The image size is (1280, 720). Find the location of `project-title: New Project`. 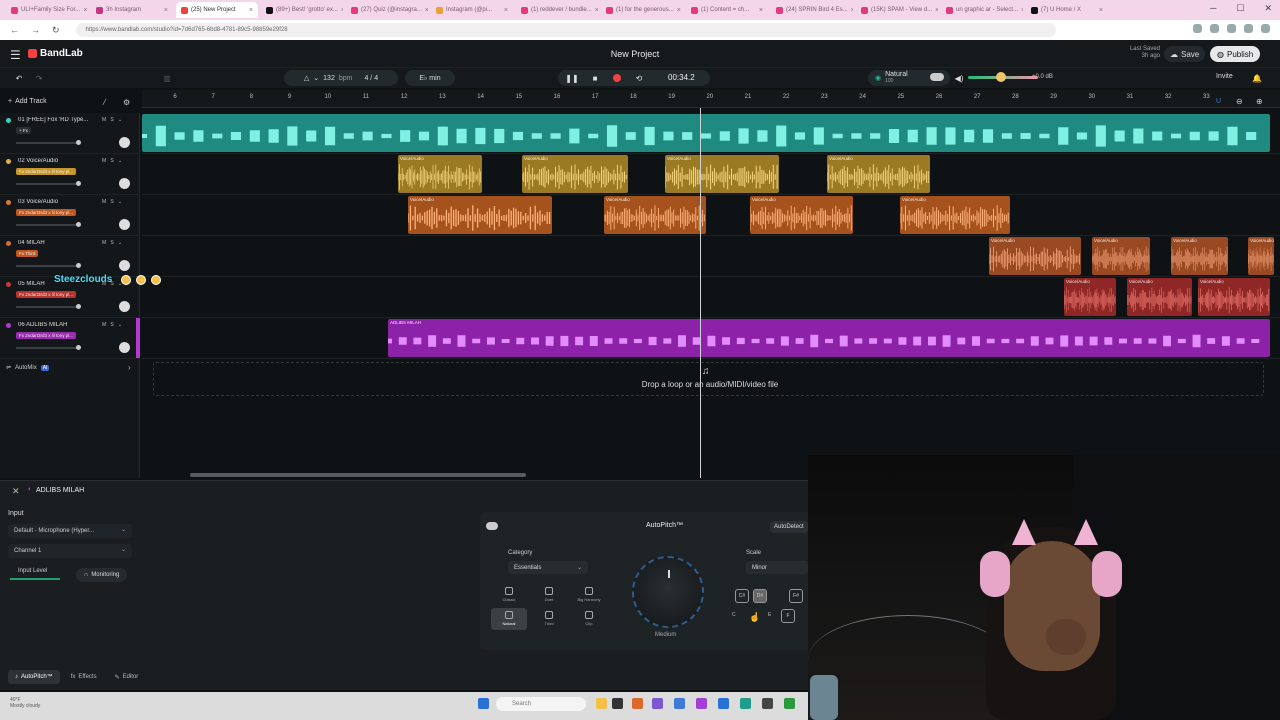

project-title: New Project is located at coordinates (635, 54).